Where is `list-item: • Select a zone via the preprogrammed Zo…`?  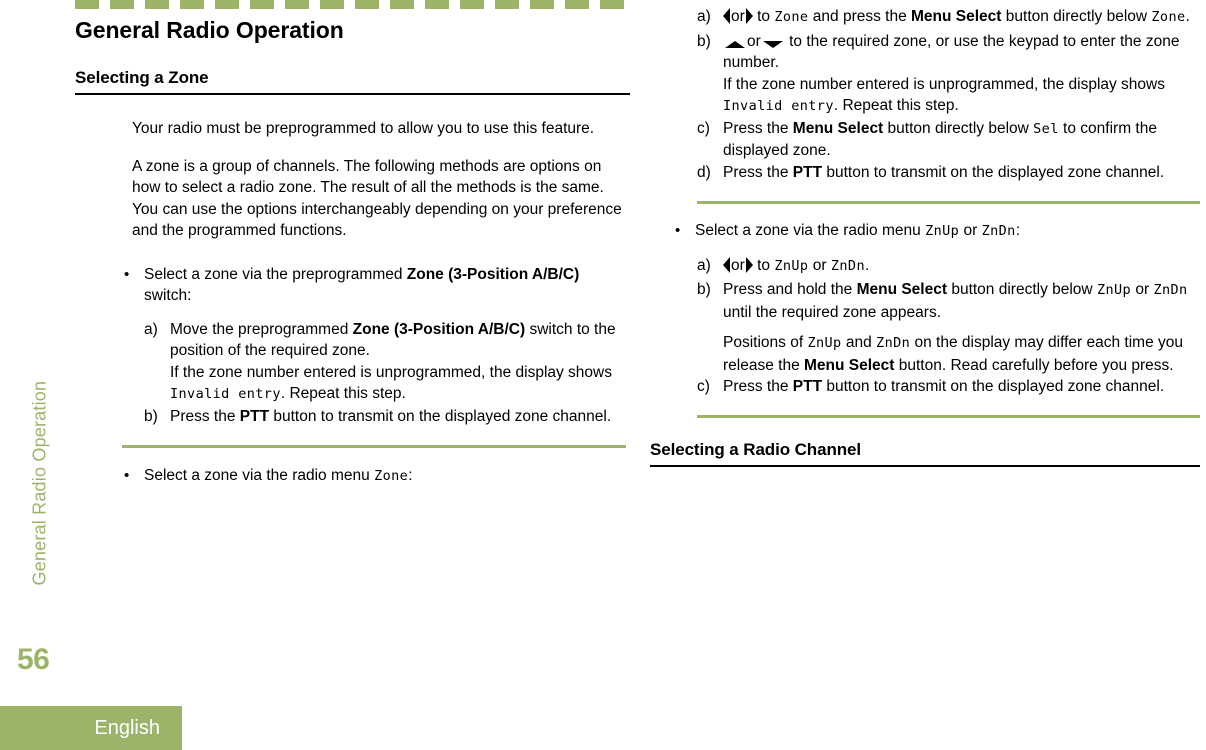 list-item: • Select a zone via the preprogrammed Zo… is located at coordinates (377, 285).